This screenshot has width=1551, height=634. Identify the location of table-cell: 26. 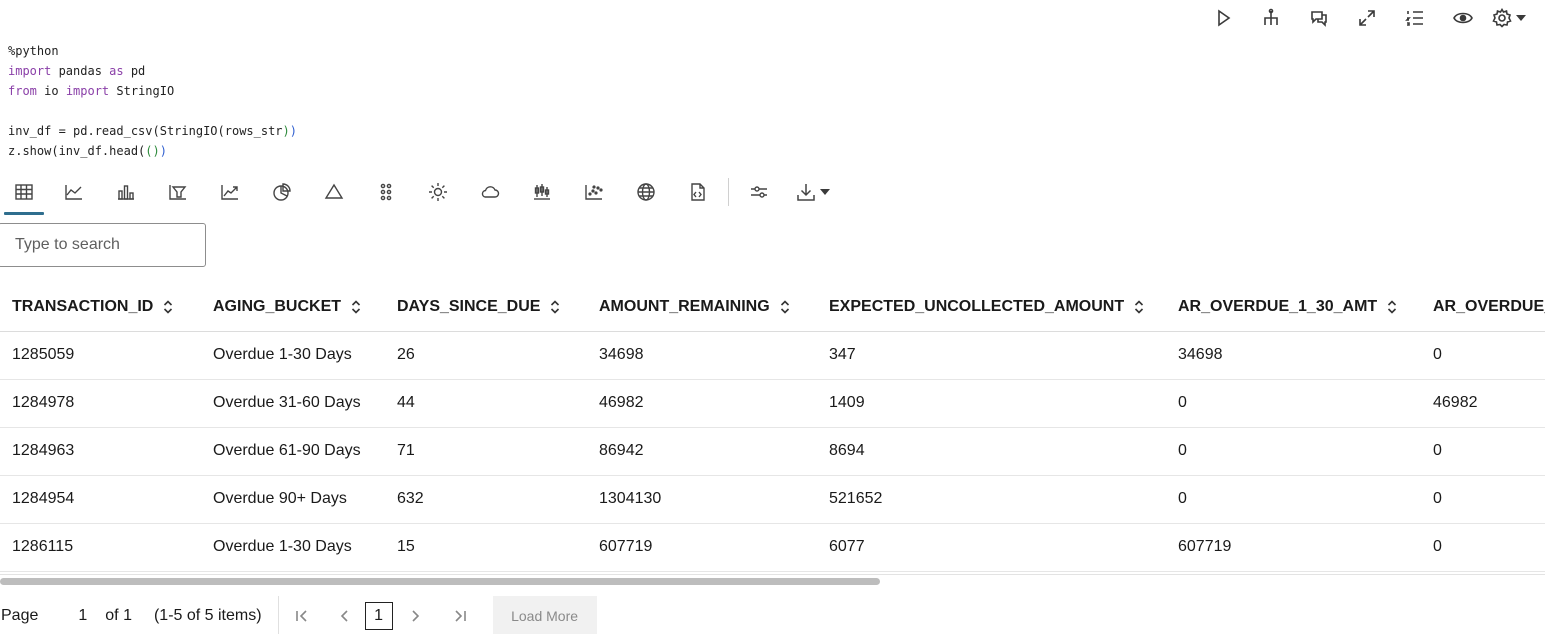
(486, 355).